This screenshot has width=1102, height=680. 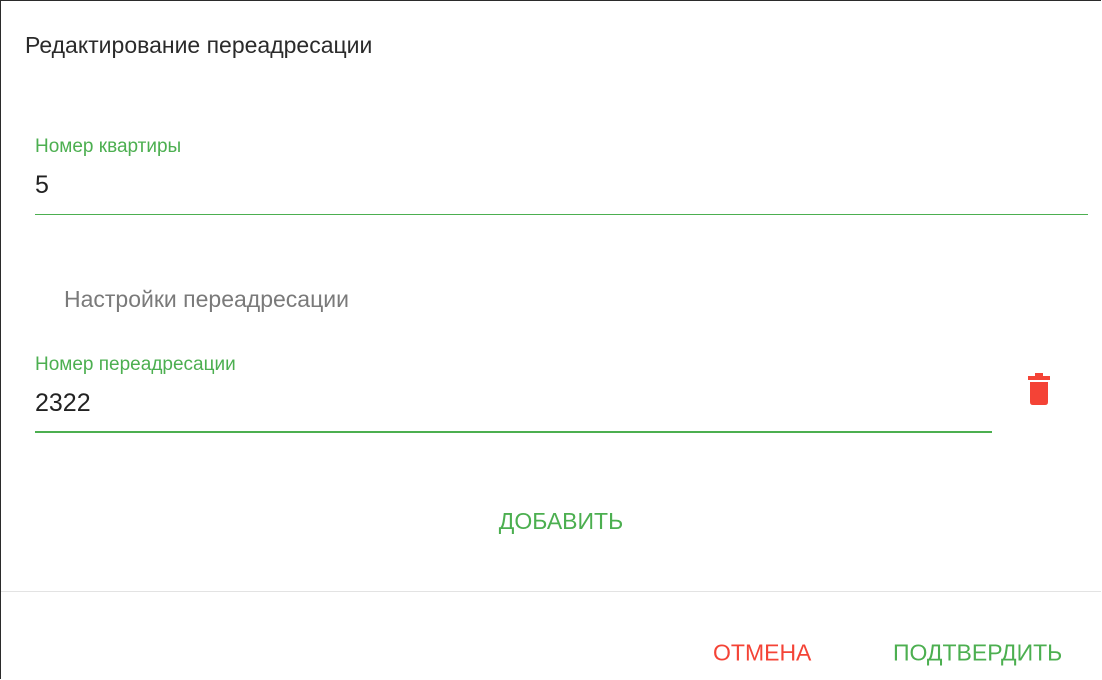 What do you see at coordinates (199, 45) in the screenshot?
I see `dialog-title: Редактирование переадресации` at bounding box center [199, 45].